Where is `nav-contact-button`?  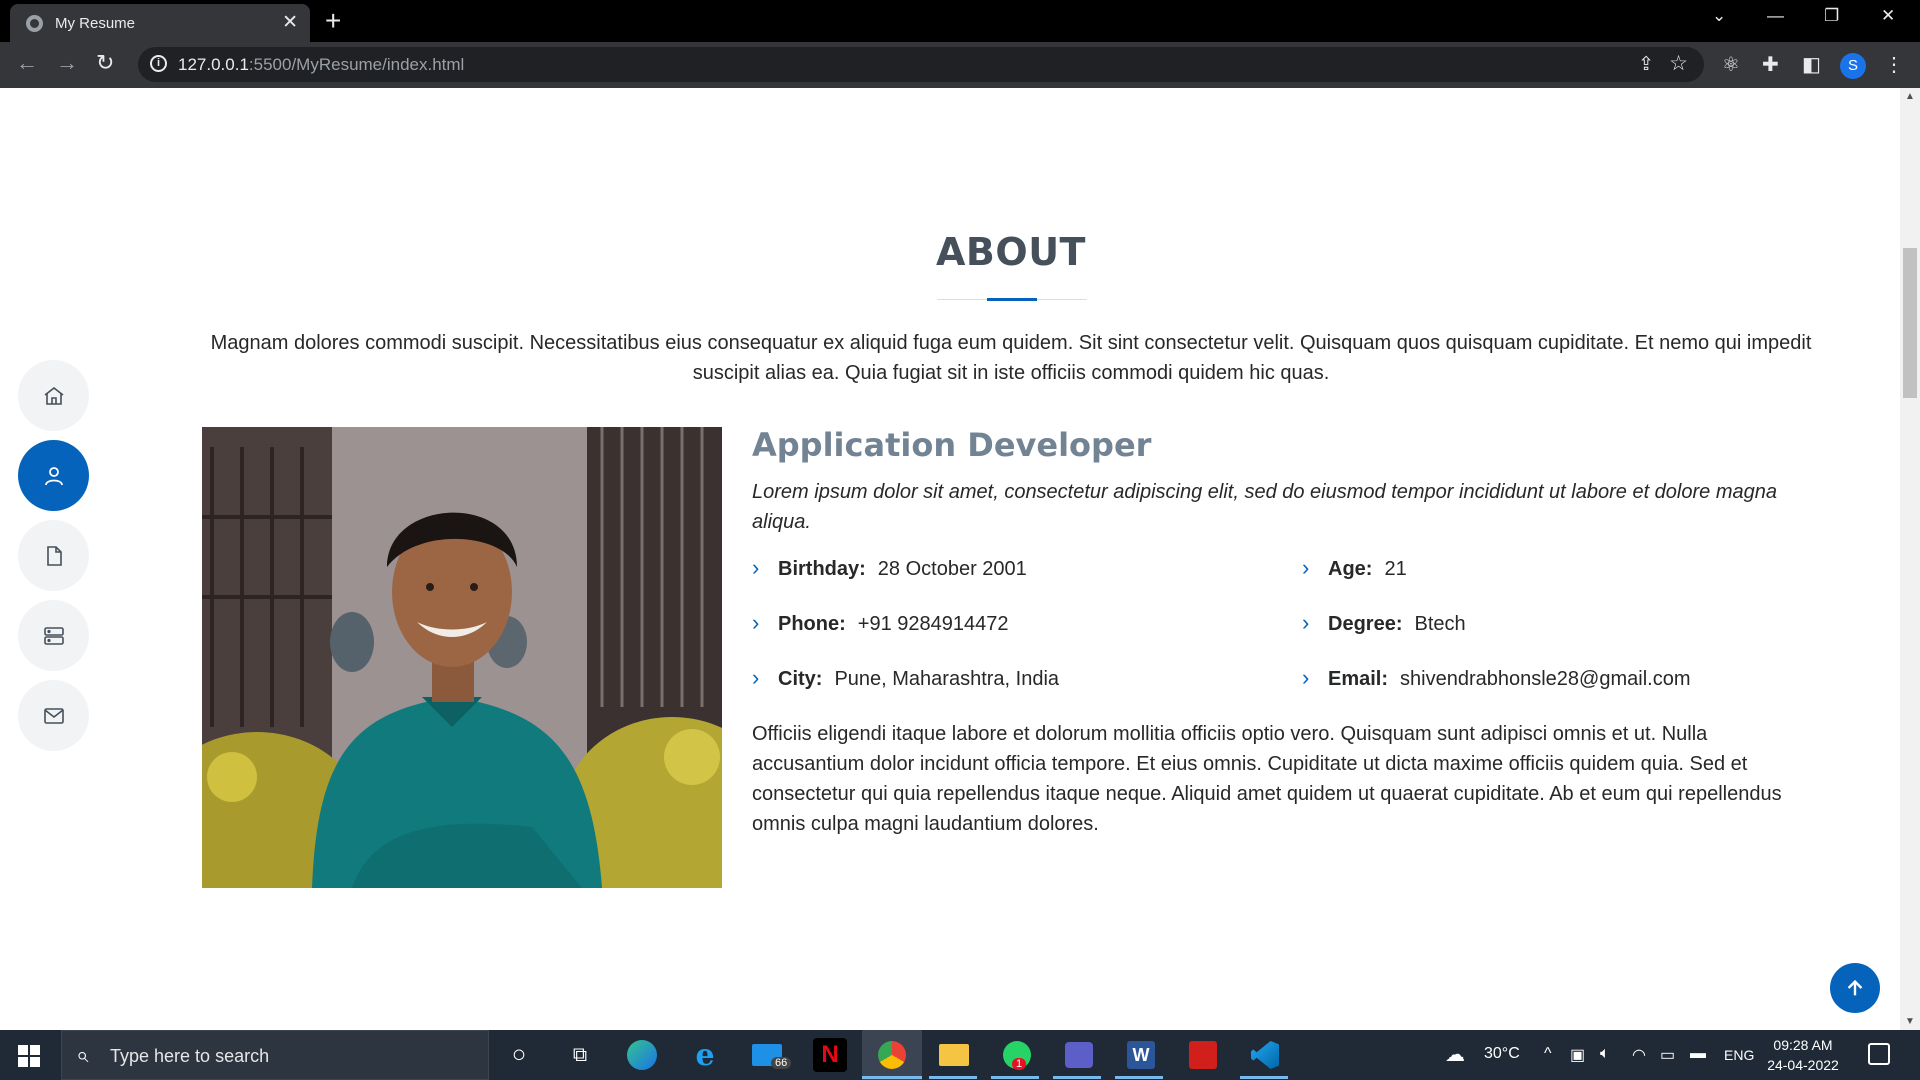
nav-contact-button is located at coordinates (53, 715).